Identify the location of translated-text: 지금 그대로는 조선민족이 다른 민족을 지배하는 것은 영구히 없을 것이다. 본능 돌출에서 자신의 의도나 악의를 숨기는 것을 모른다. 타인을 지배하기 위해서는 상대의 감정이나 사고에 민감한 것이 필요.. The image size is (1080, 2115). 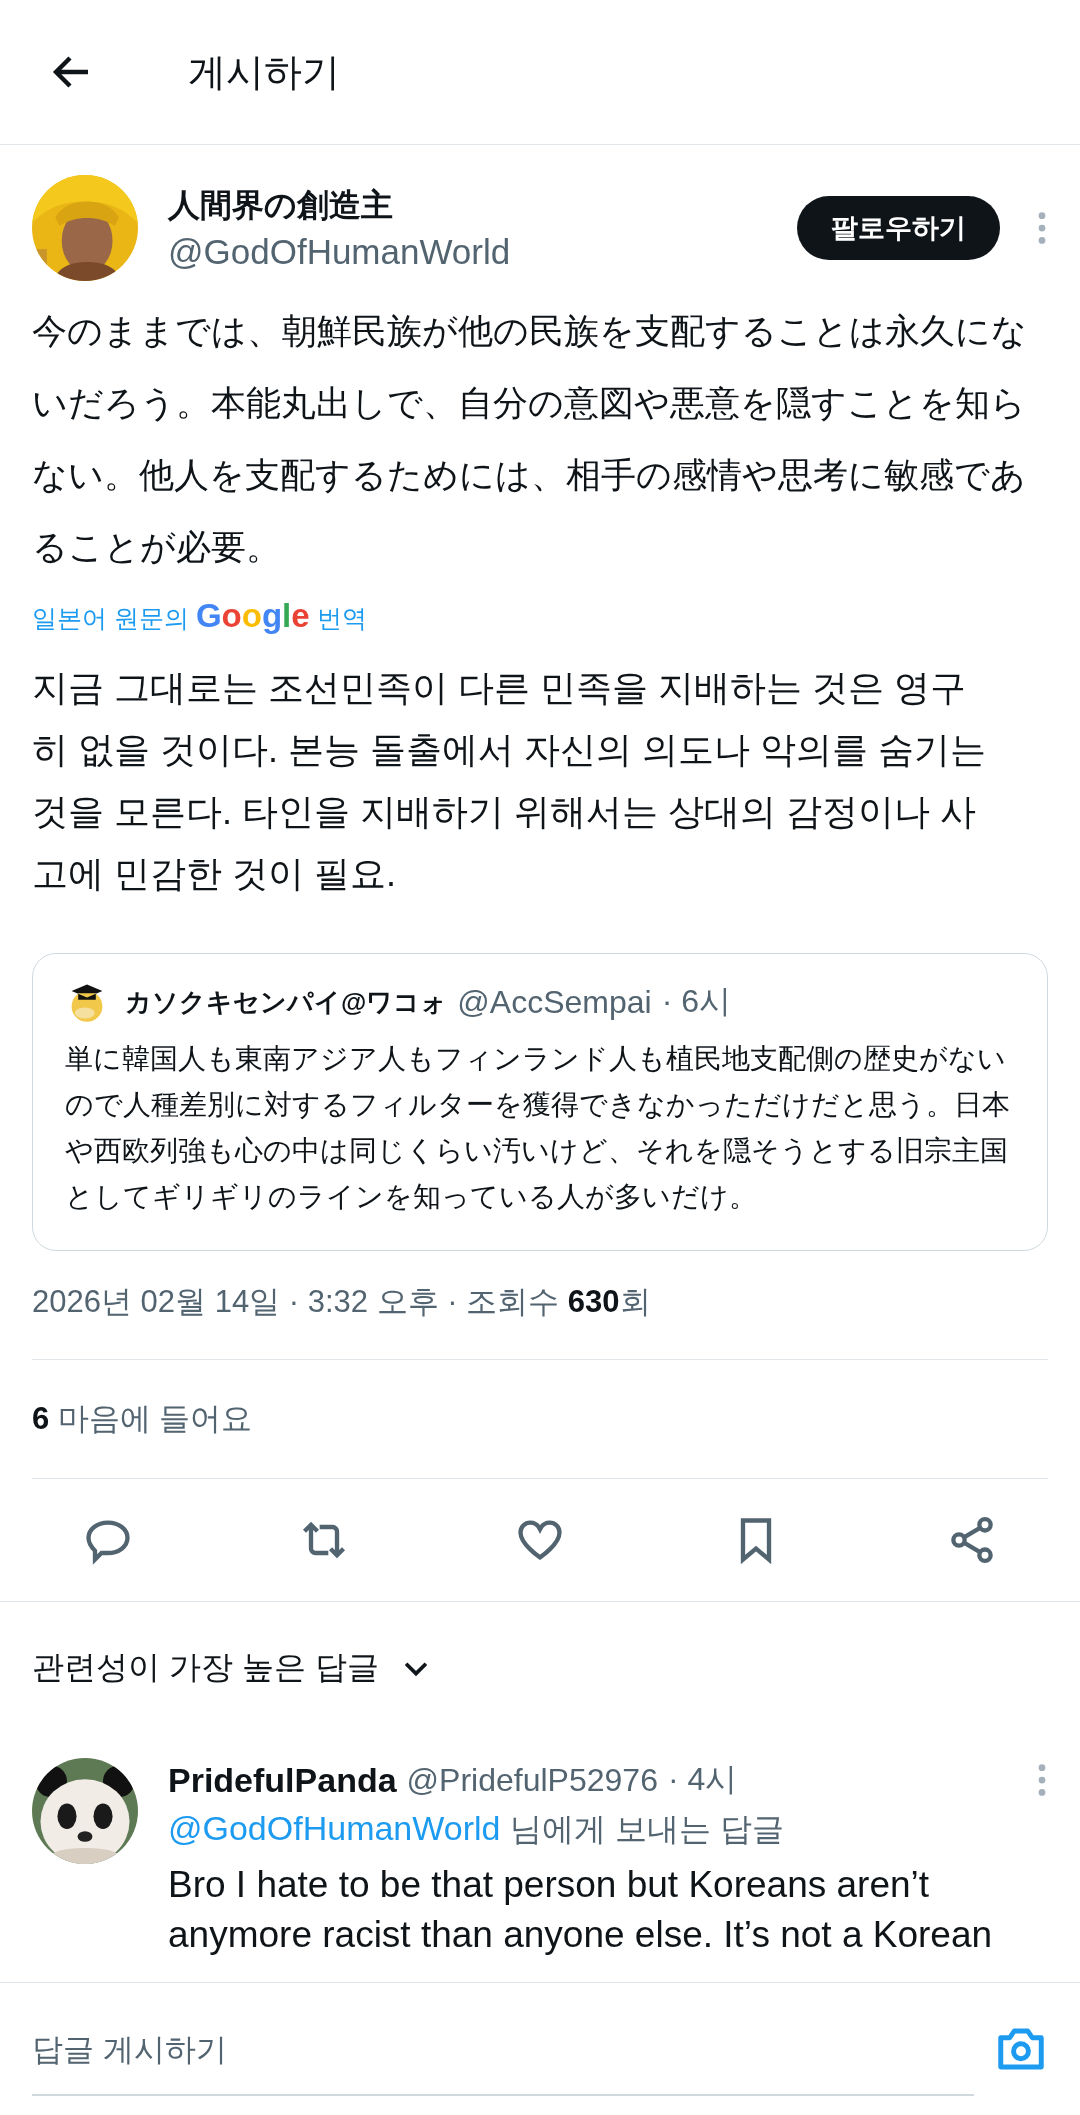
(510, 781).